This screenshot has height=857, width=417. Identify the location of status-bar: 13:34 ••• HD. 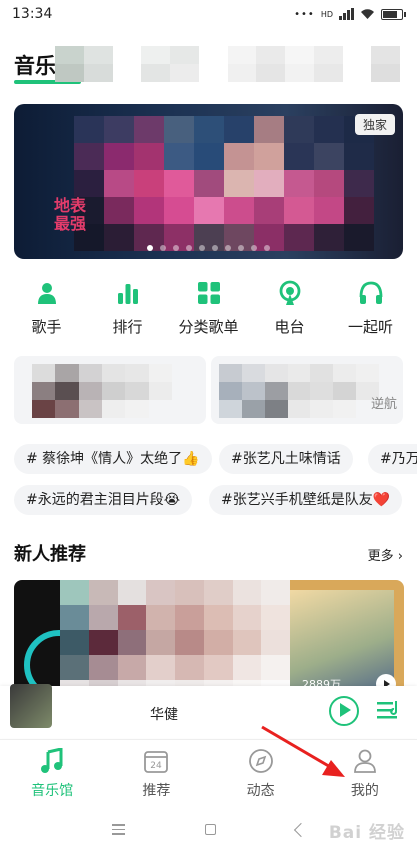
(208, 14).